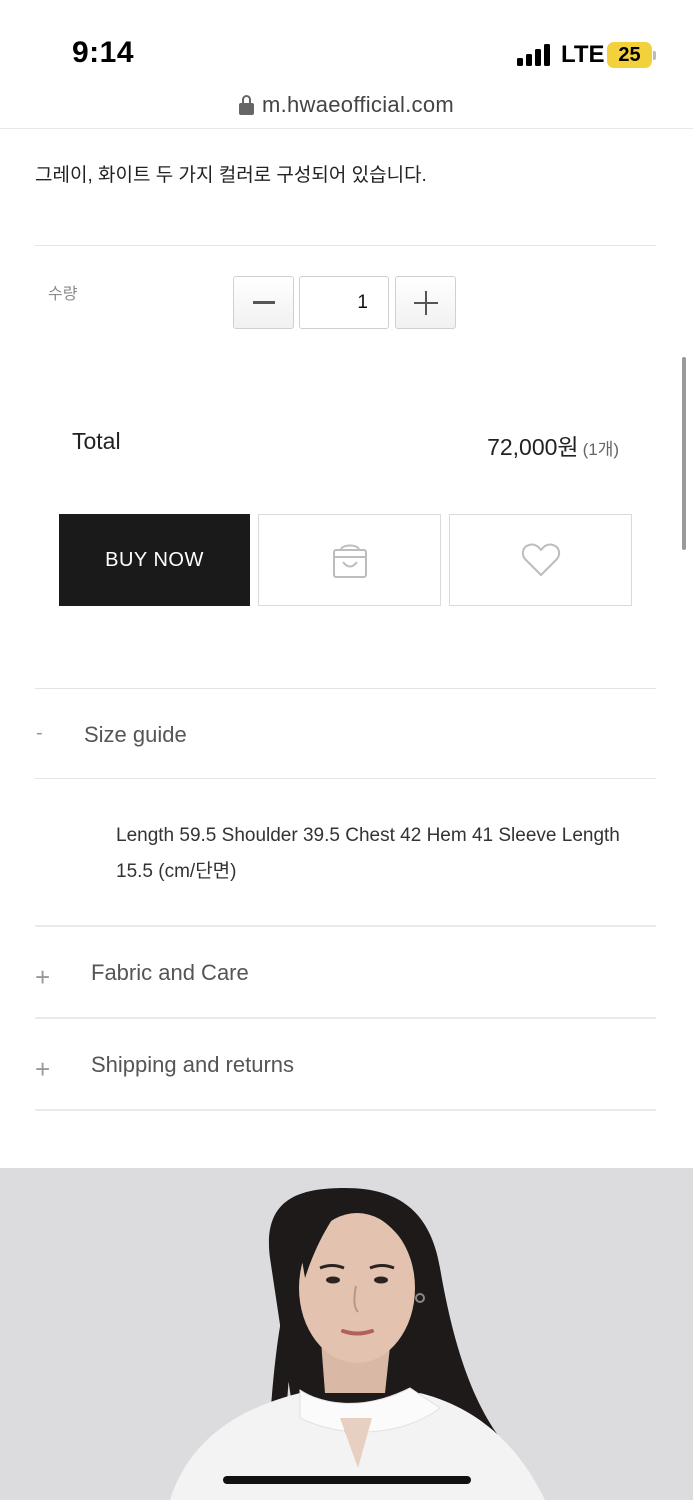  I want to click on network-type: LTE, so click(583, 54).